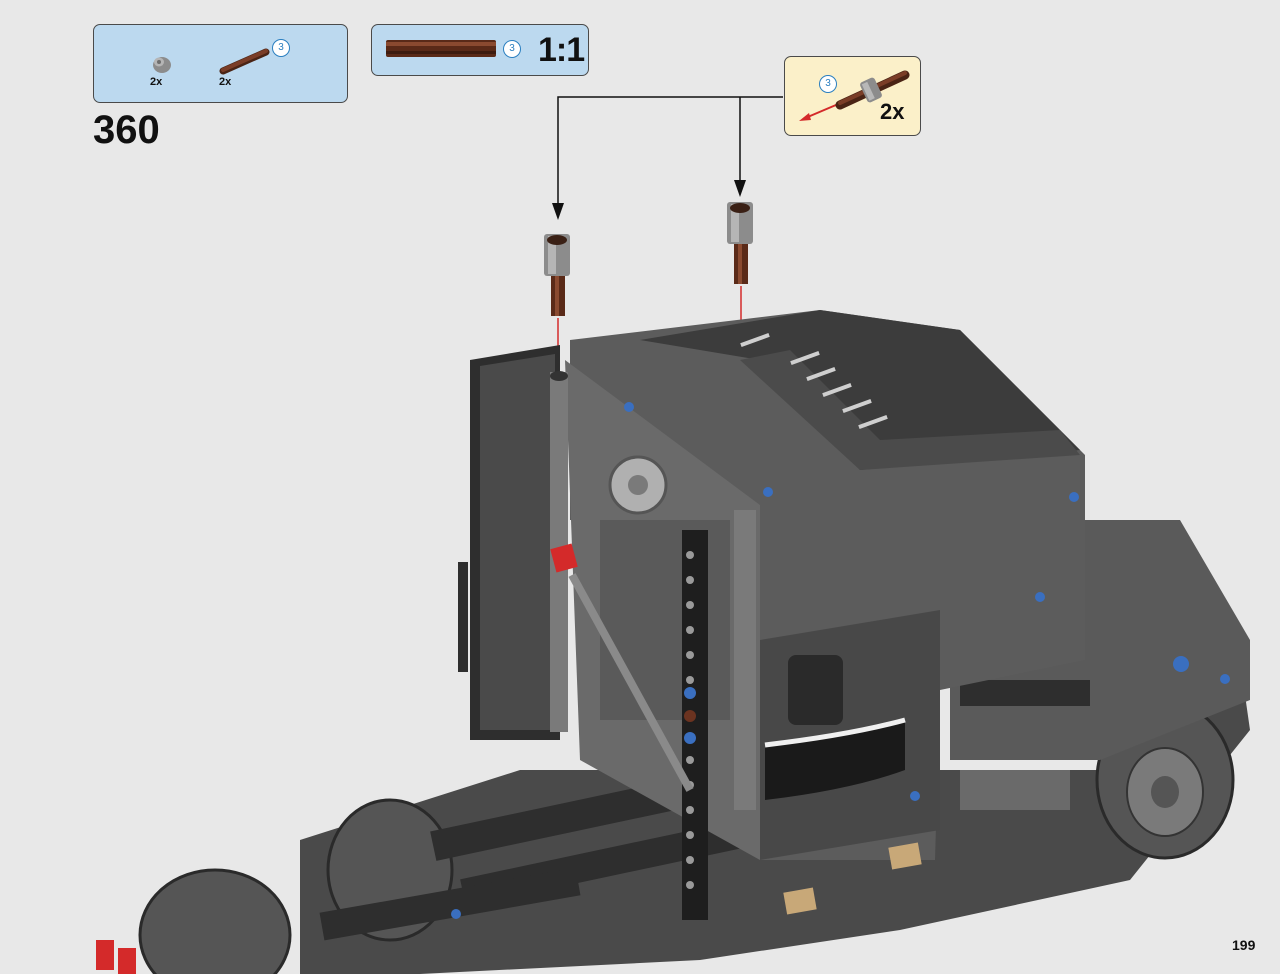  I want to click on axle-with-bushing-right, so click(740, 243).